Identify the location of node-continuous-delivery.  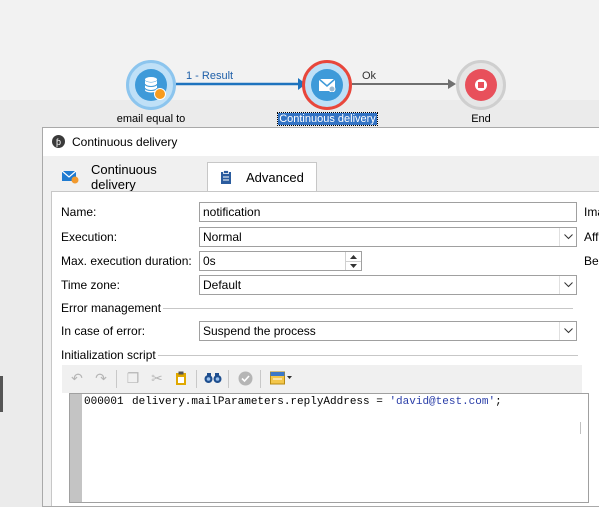
(327, 85).